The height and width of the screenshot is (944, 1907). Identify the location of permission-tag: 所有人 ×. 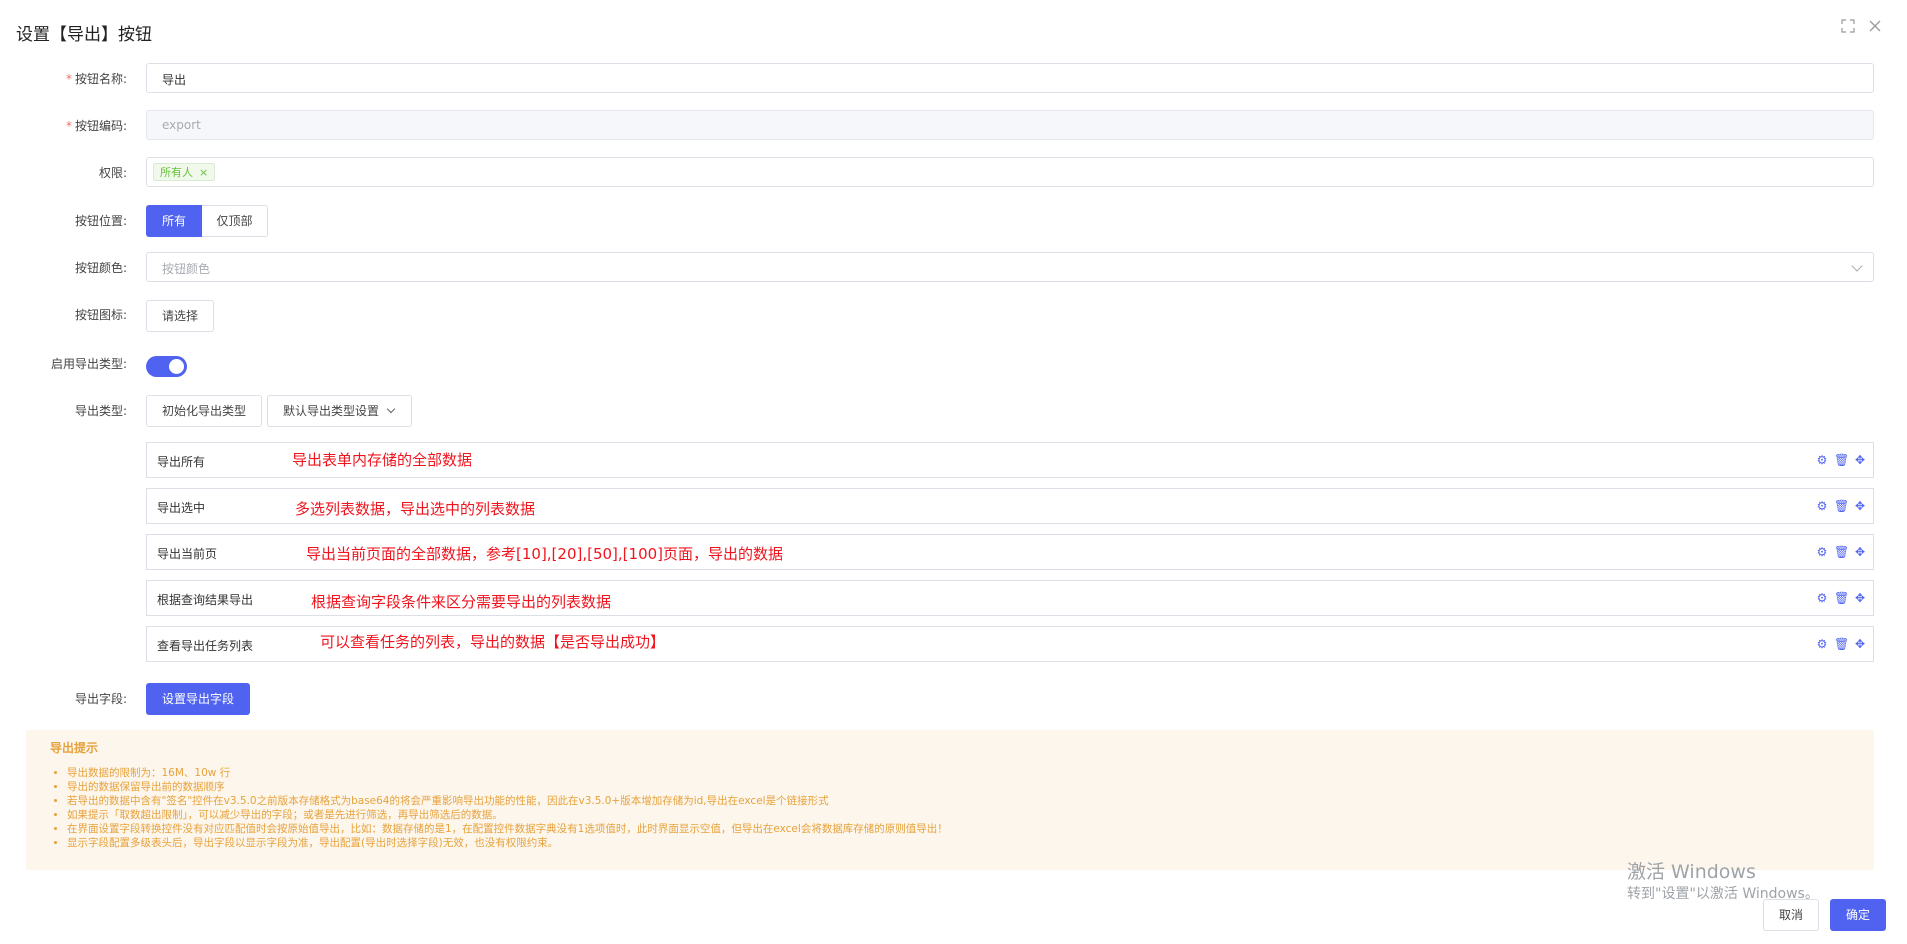
(184, 172).